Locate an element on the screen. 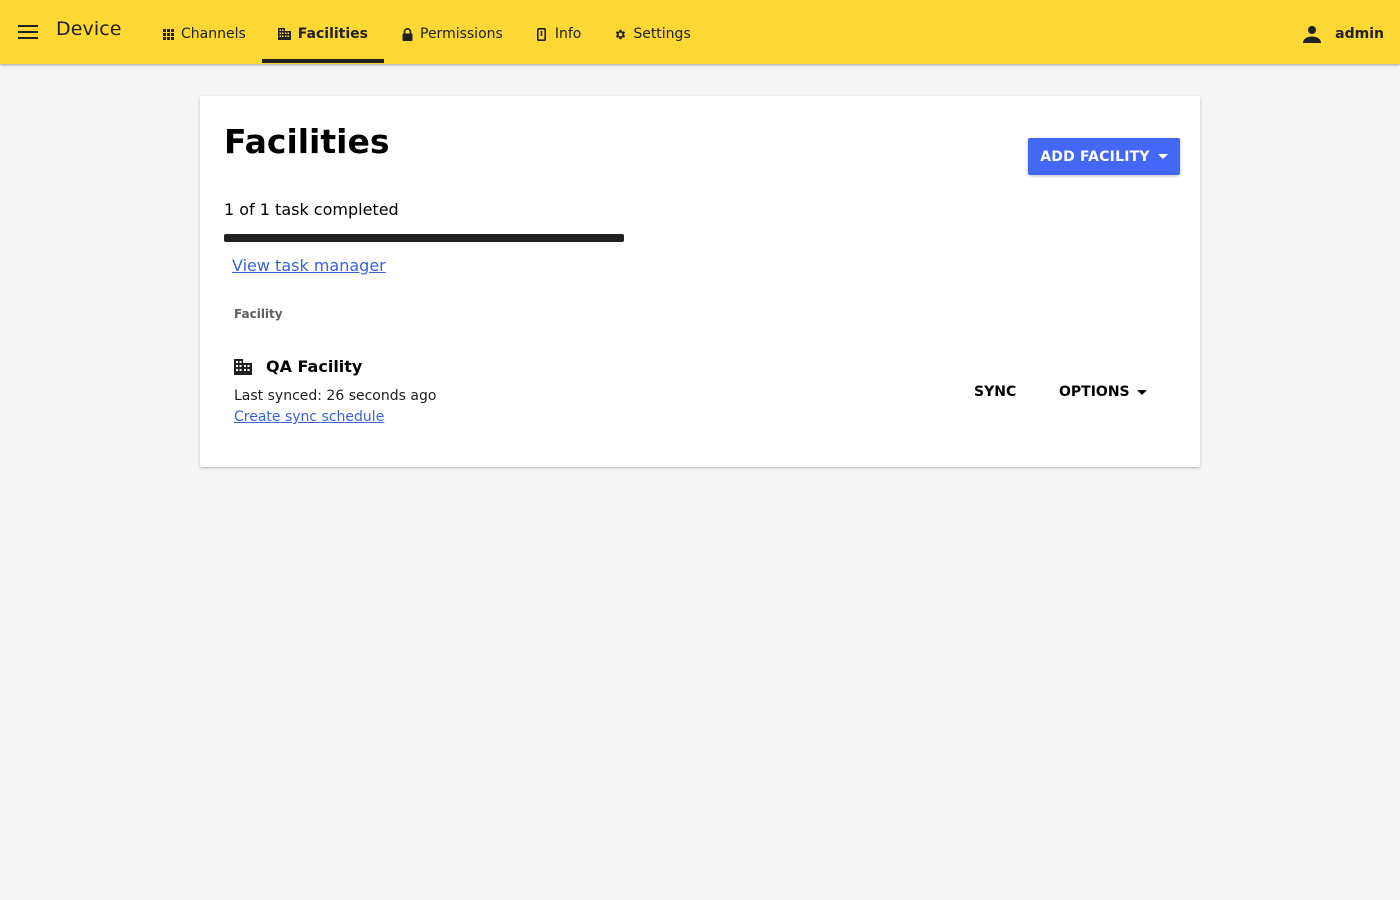 The width and height of the screenshot is (1400, 900). tab-facilities: Facilities is located at coordinates (323, 32).